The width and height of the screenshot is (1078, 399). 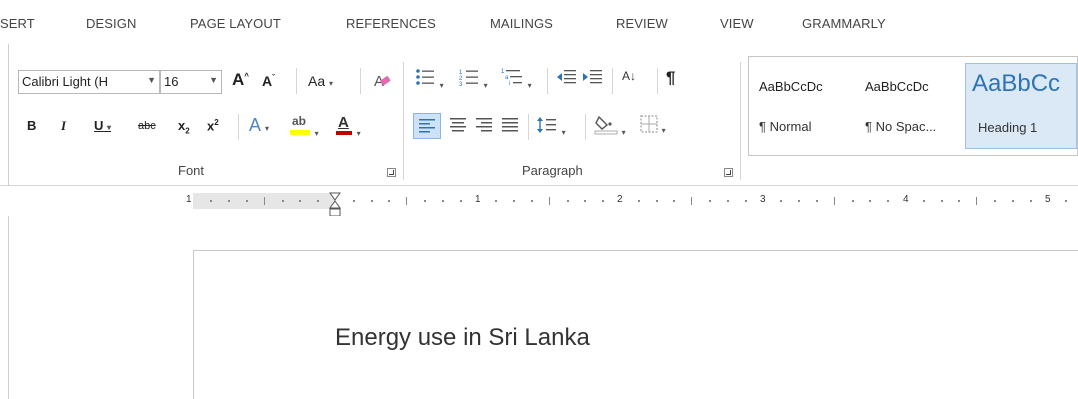 What do you see at coordinates (343, 122) in the screenshot?
I see `font-color-label: A` at bounding box center [343, 122].